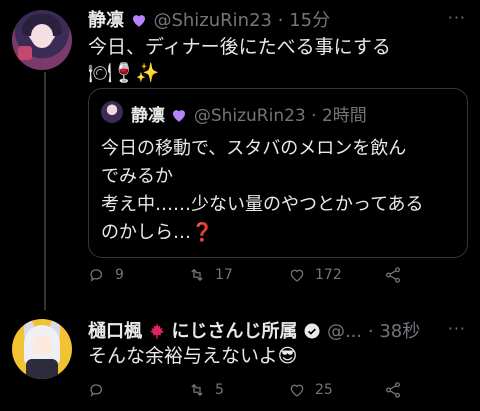  I want to click on display-name: 静凛, so click(106, 20).